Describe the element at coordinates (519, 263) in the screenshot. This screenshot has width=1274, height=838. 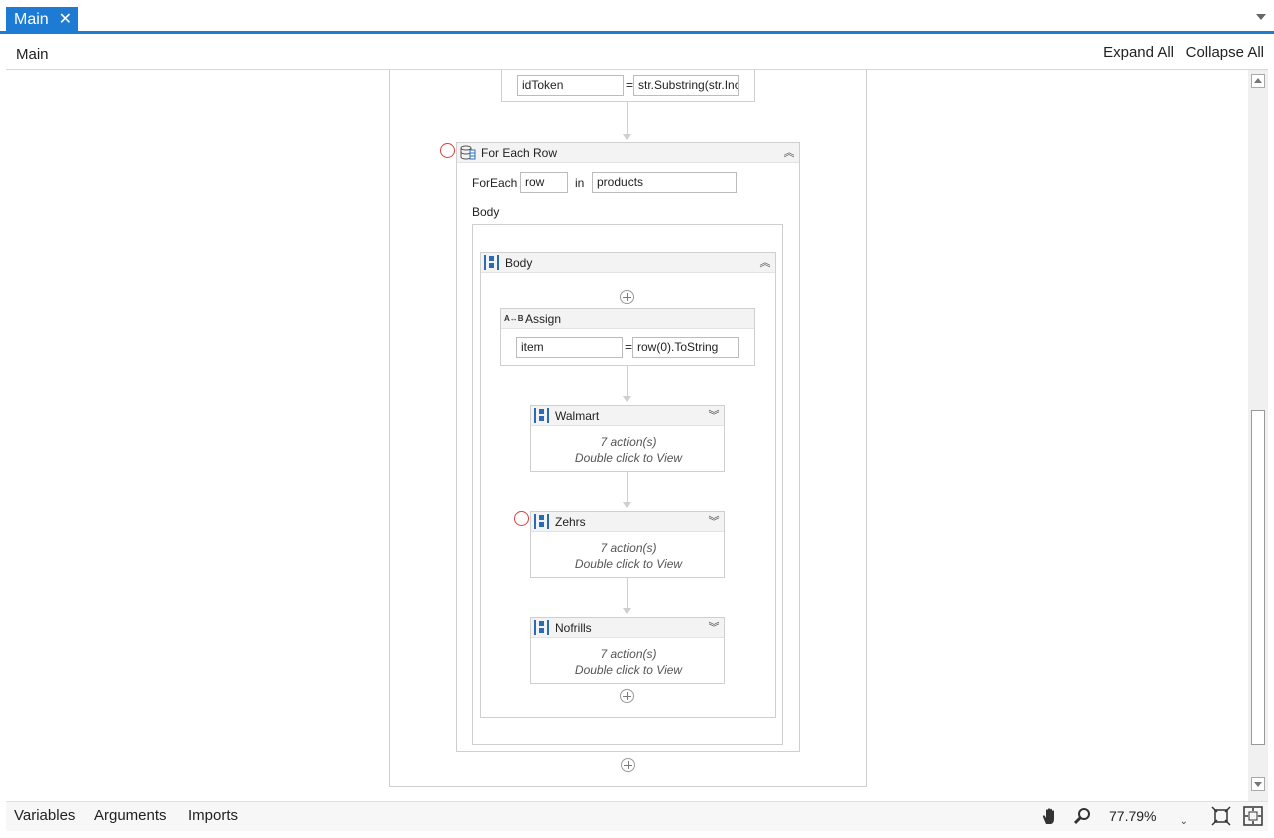
I see `body-sequence-title: Body` at that location.